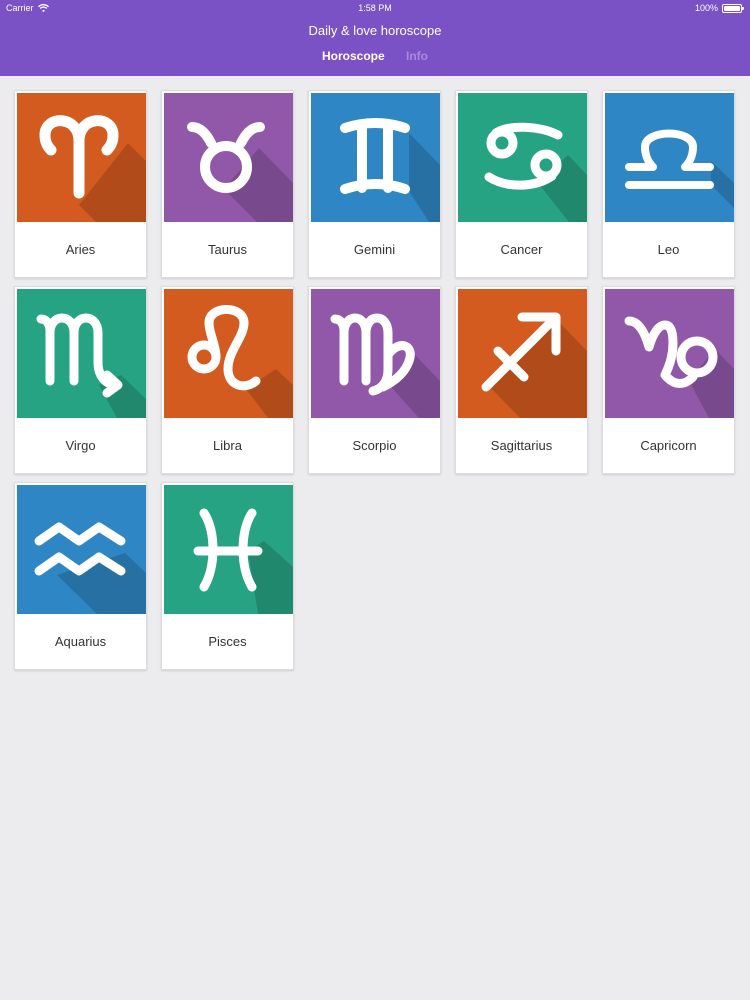  Describe the element at coordinates (240, 361) in the screenshot. I see `leo-icon` at that location.